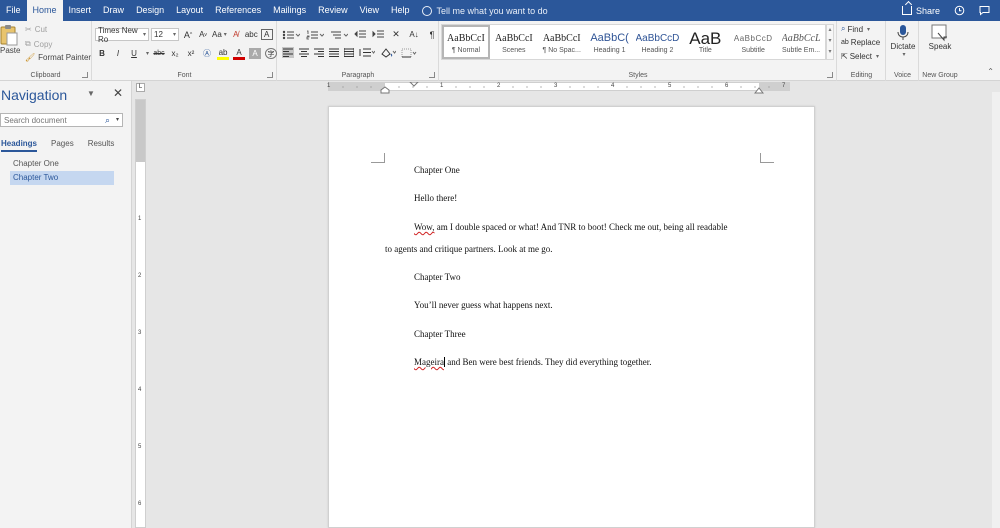  Describe the element at coordinates (658, 42) in the screenshot. I see `style-heading-2: AaBbCcD Heading 2` at that location.